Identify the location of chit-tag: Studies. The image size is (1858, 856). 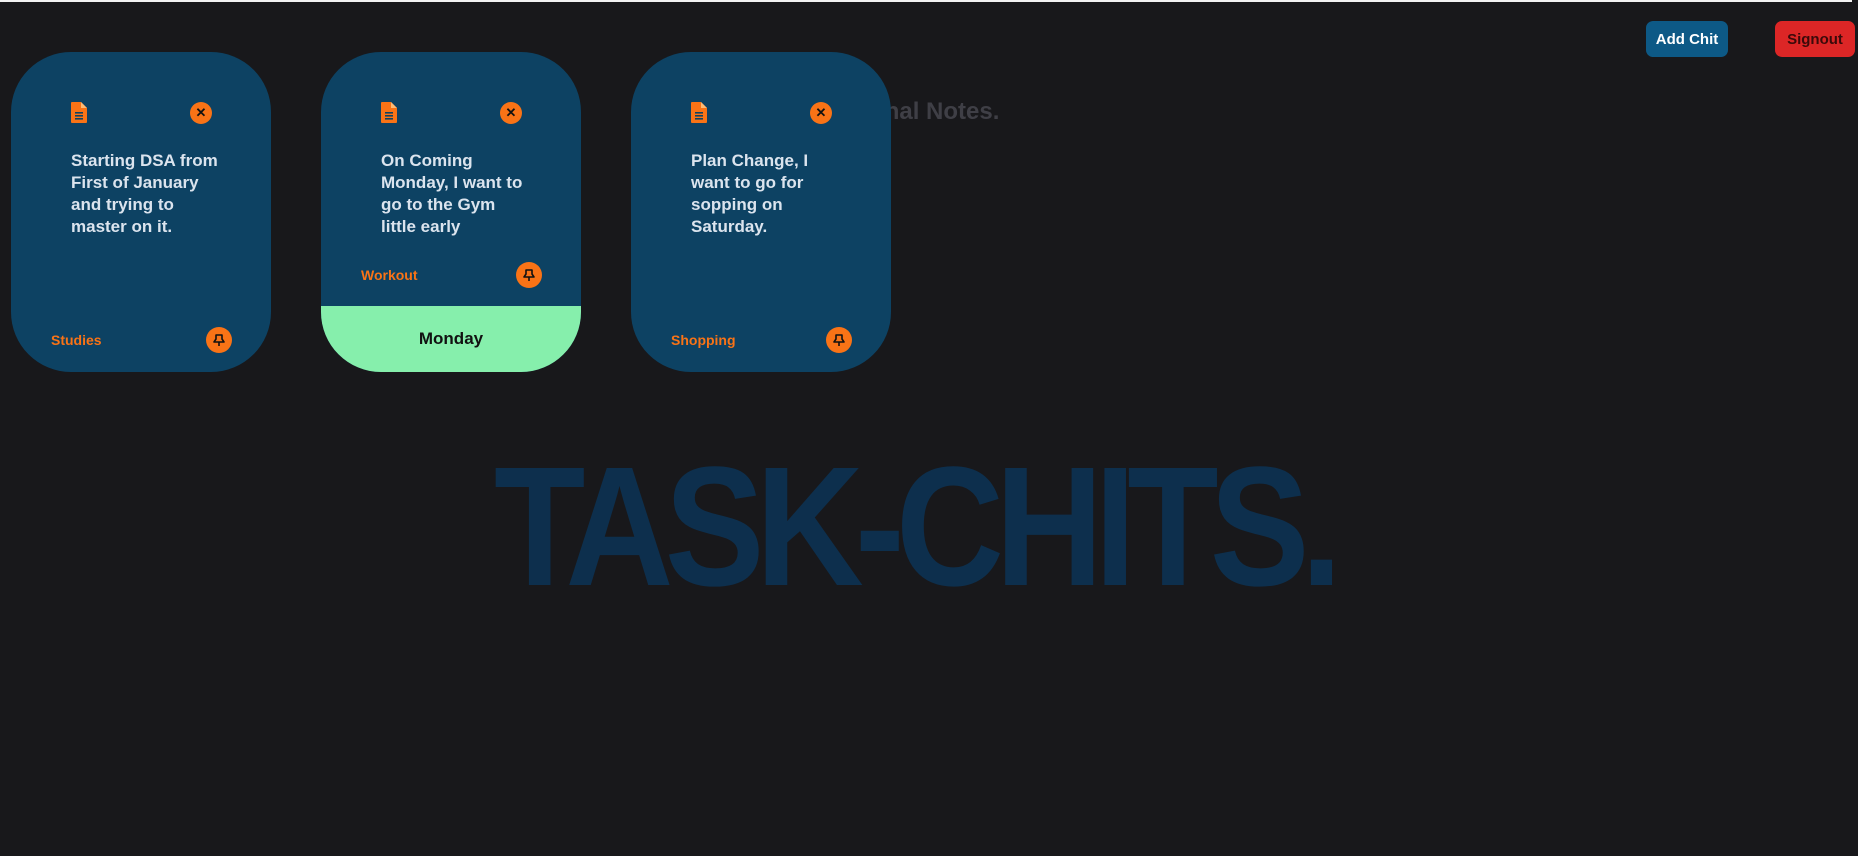
(76, 340).